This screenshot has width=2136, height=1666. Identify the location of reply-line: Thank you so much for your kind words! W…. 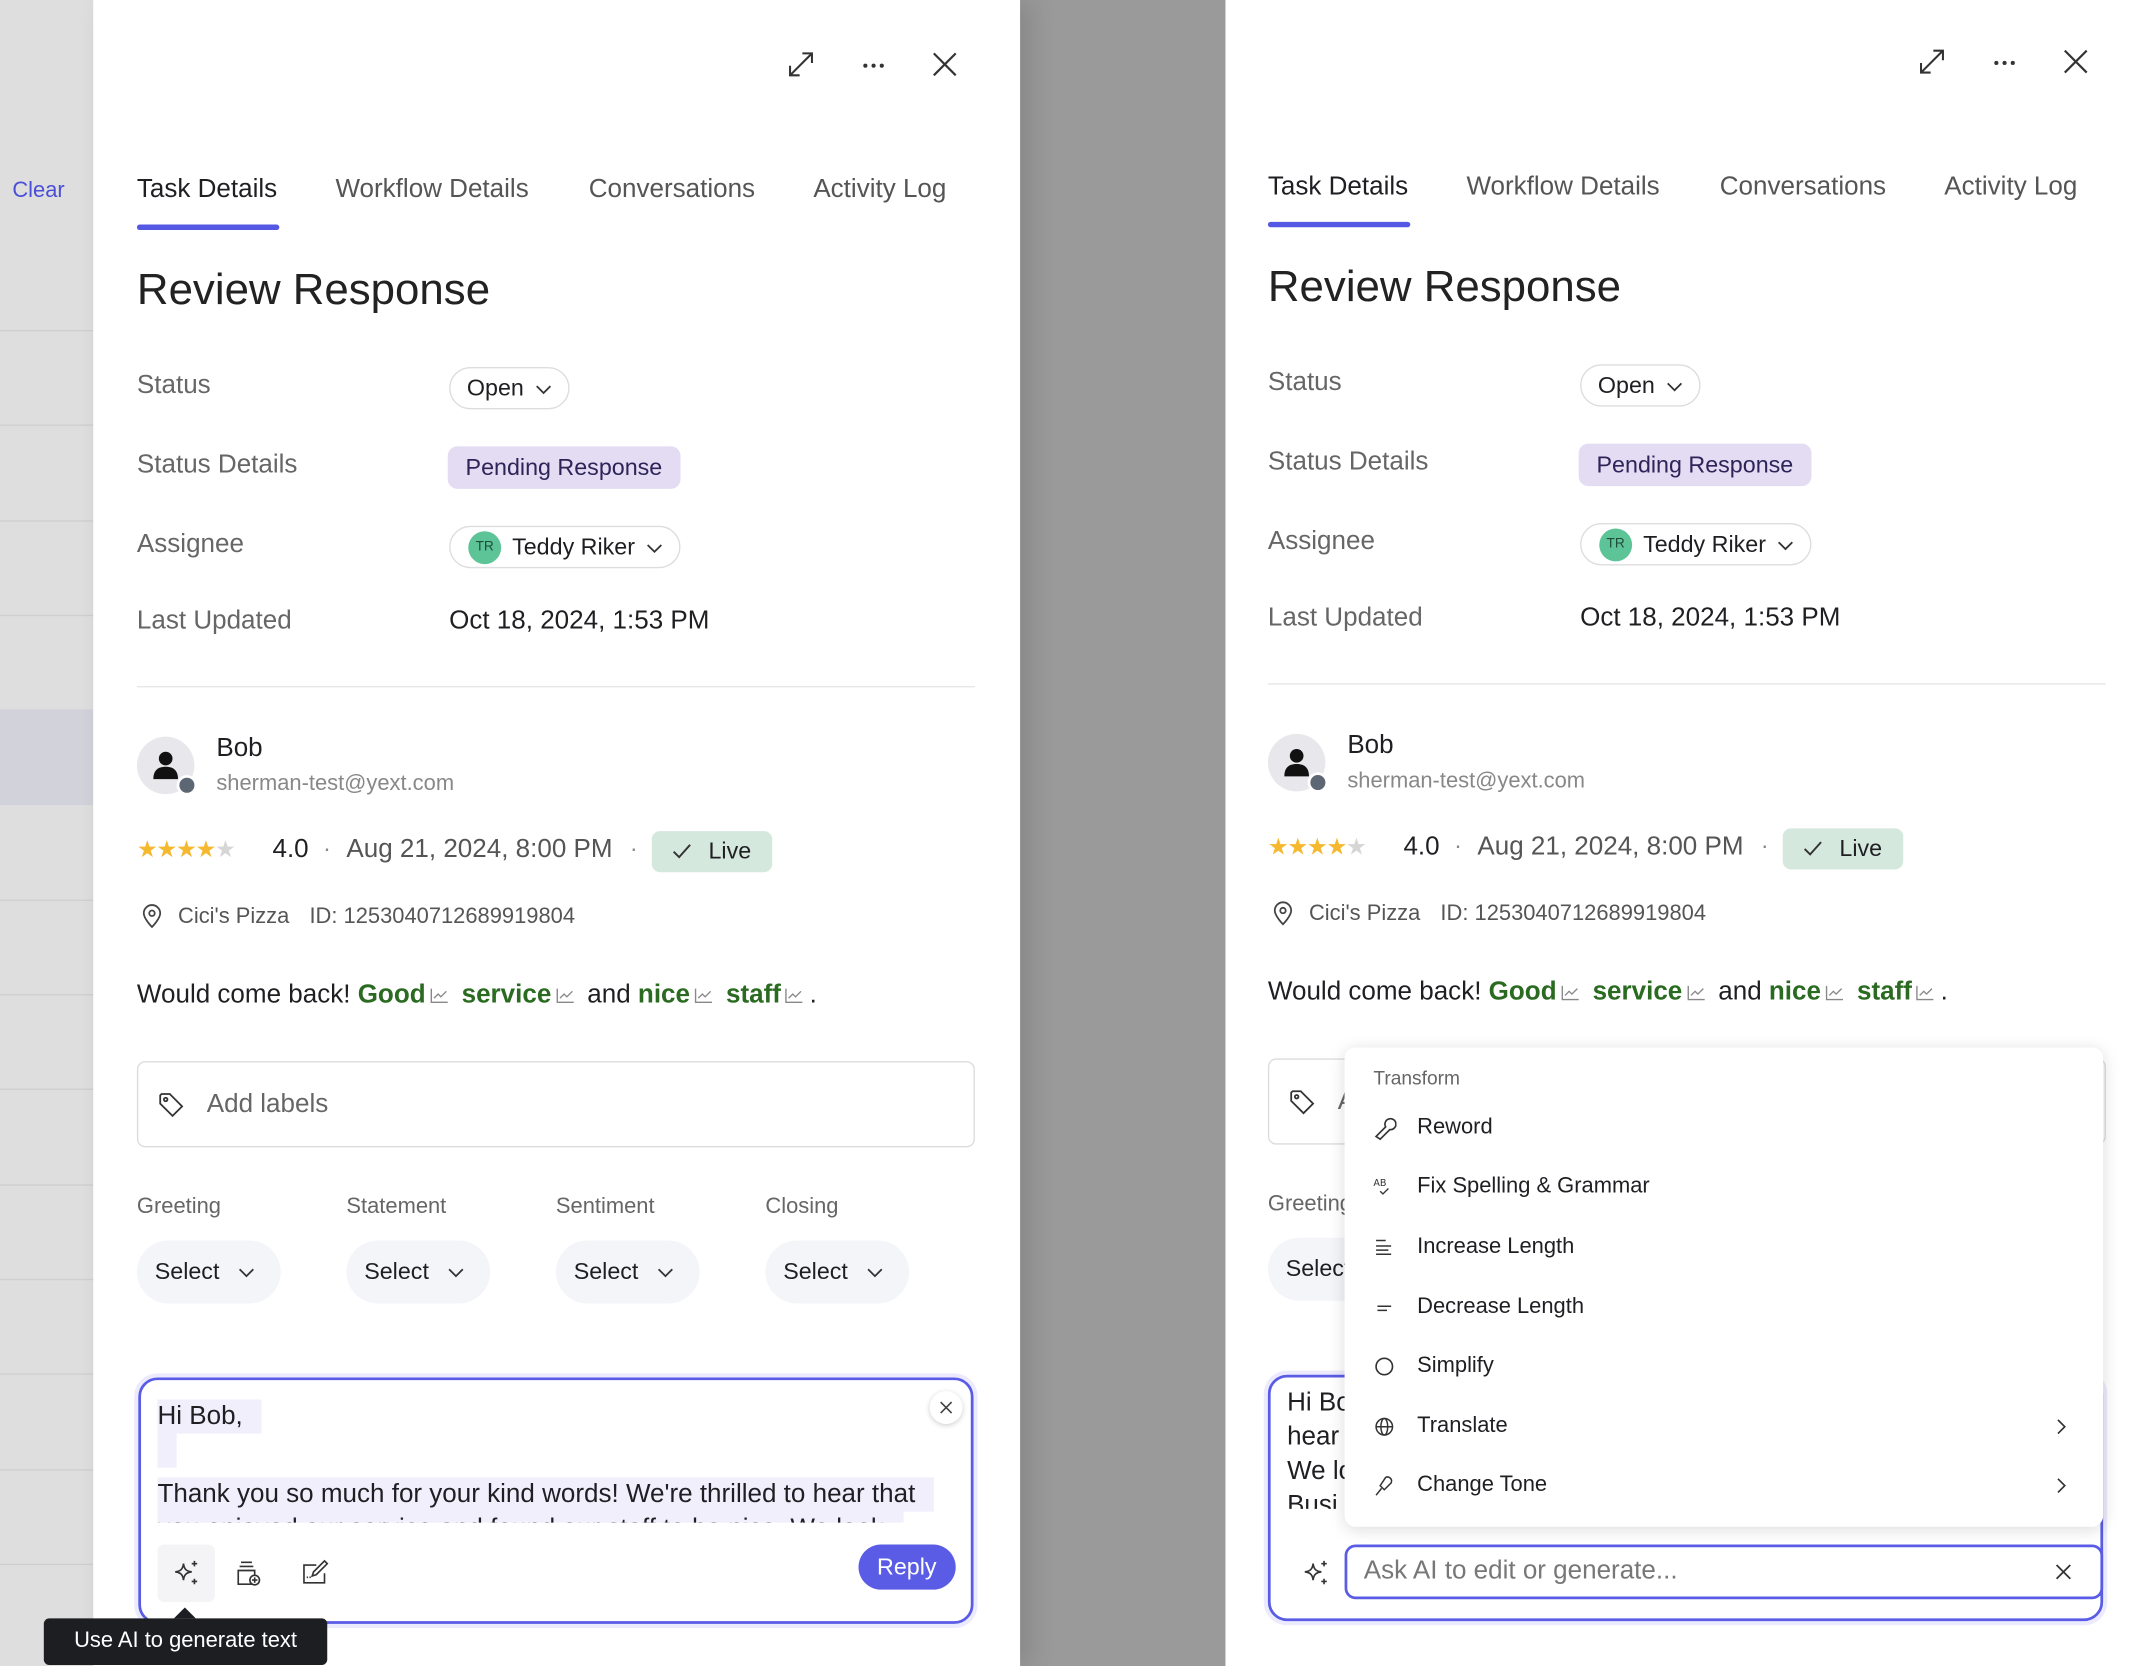
(546, 1494).